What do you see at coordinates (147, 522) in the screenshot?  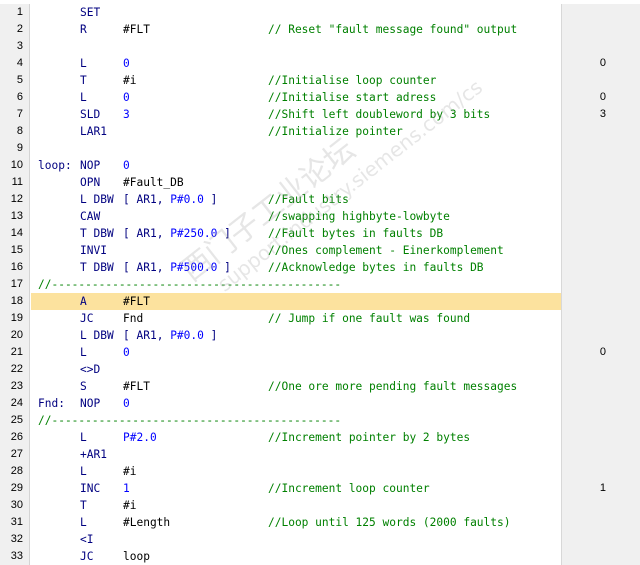 I see `operand: #Length` at bounding box center [147, 522].